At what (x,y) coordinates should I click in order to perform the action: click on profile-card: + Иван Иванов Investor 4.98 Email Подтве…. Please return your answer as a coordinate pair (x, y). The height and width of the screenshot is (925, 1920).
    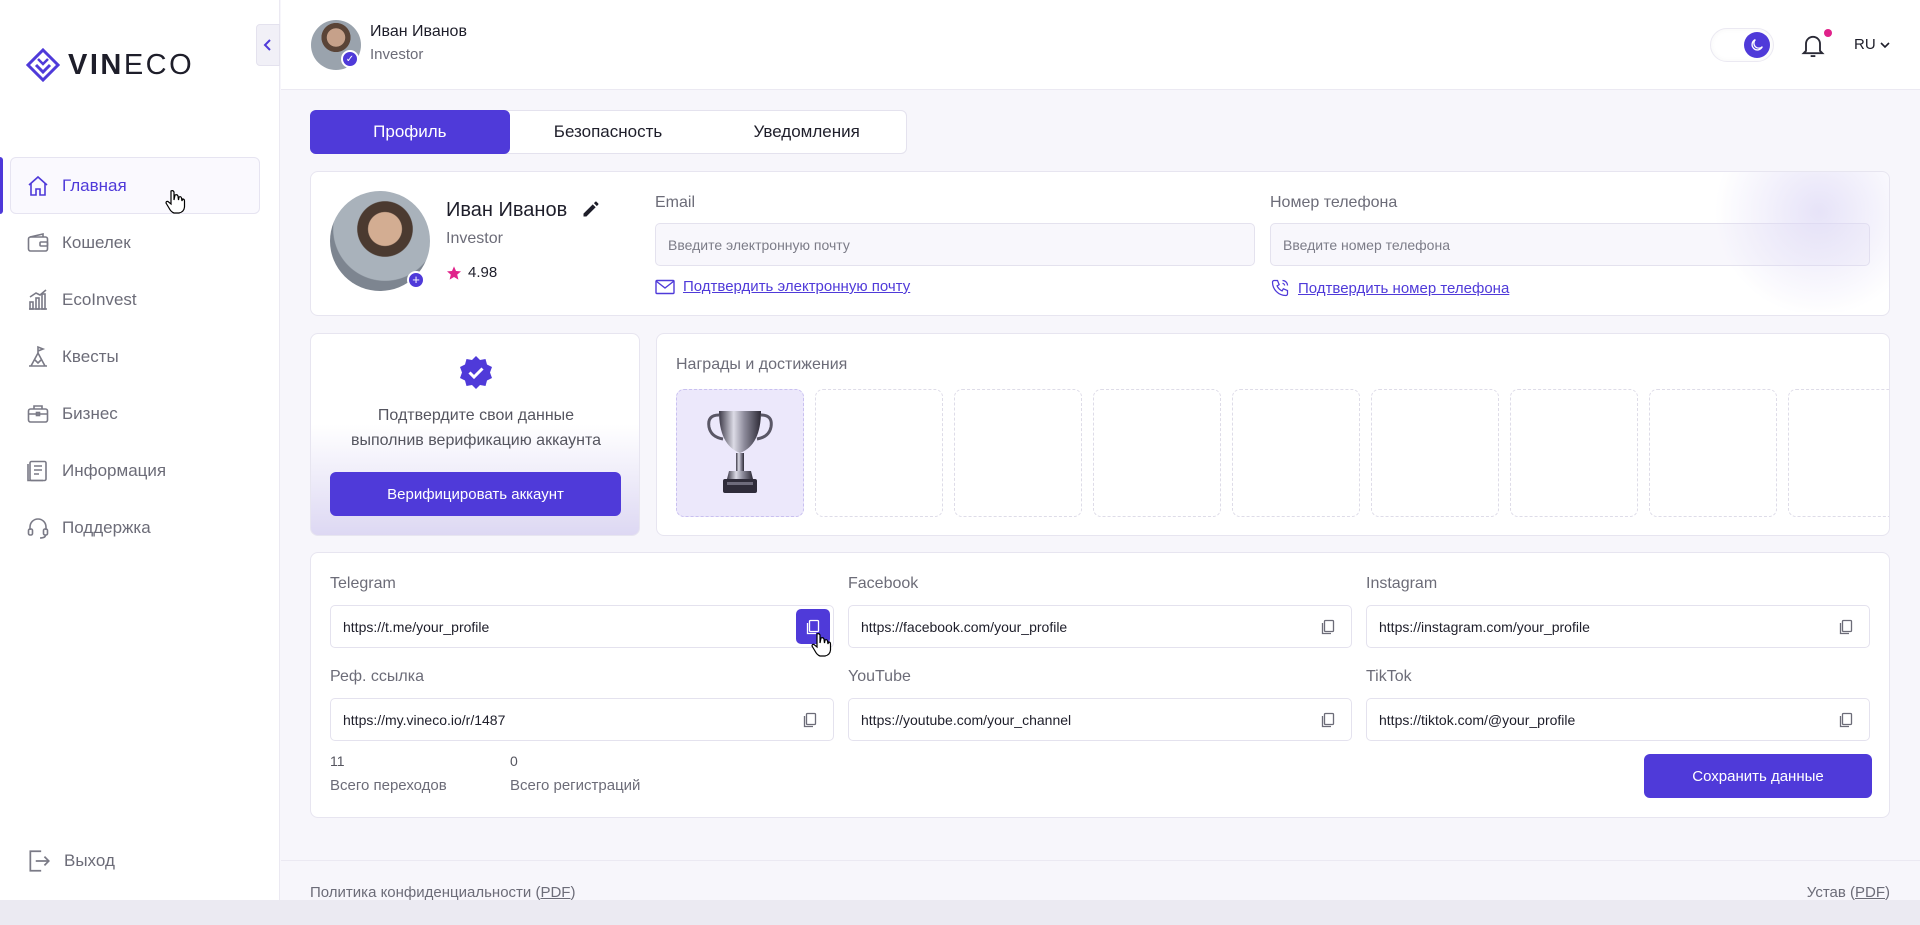
    Looking at the image, I should click on (1100, 243).